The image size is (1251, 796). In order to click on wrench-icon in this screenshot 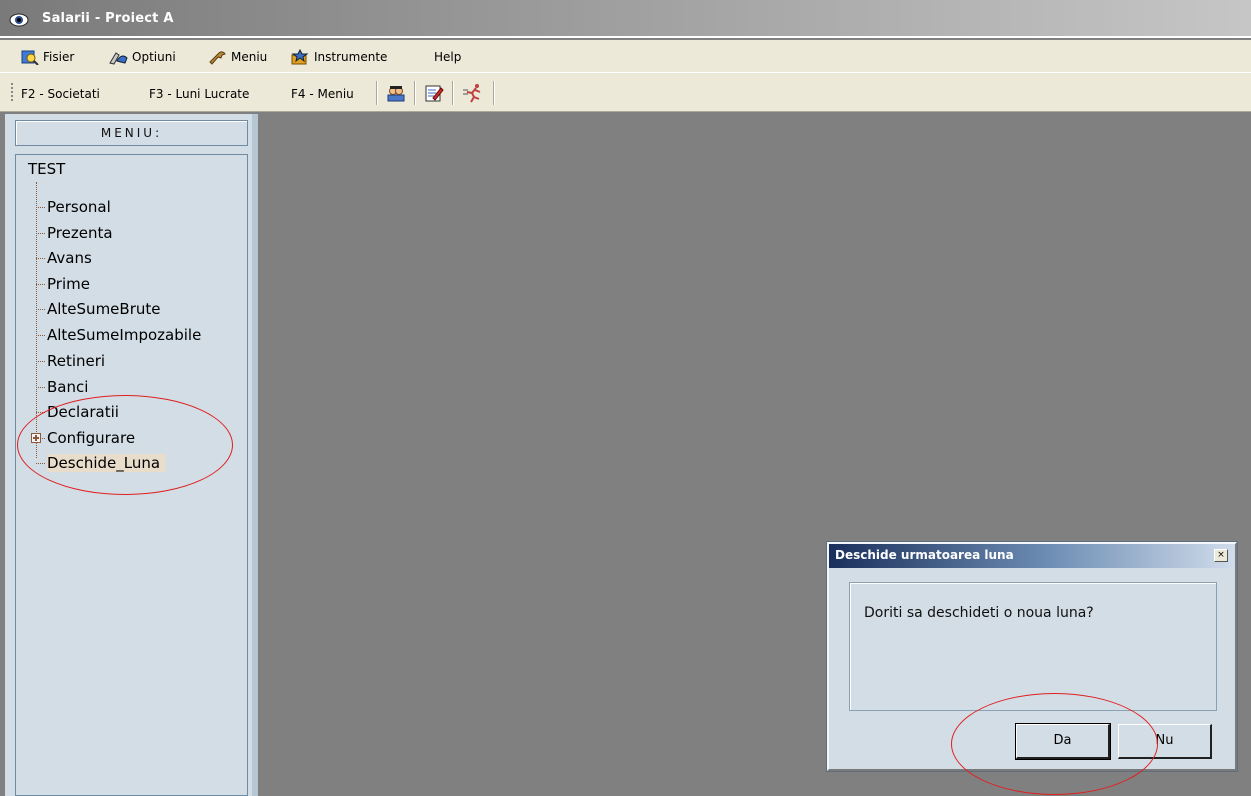, I will do `click(217, 58)`.